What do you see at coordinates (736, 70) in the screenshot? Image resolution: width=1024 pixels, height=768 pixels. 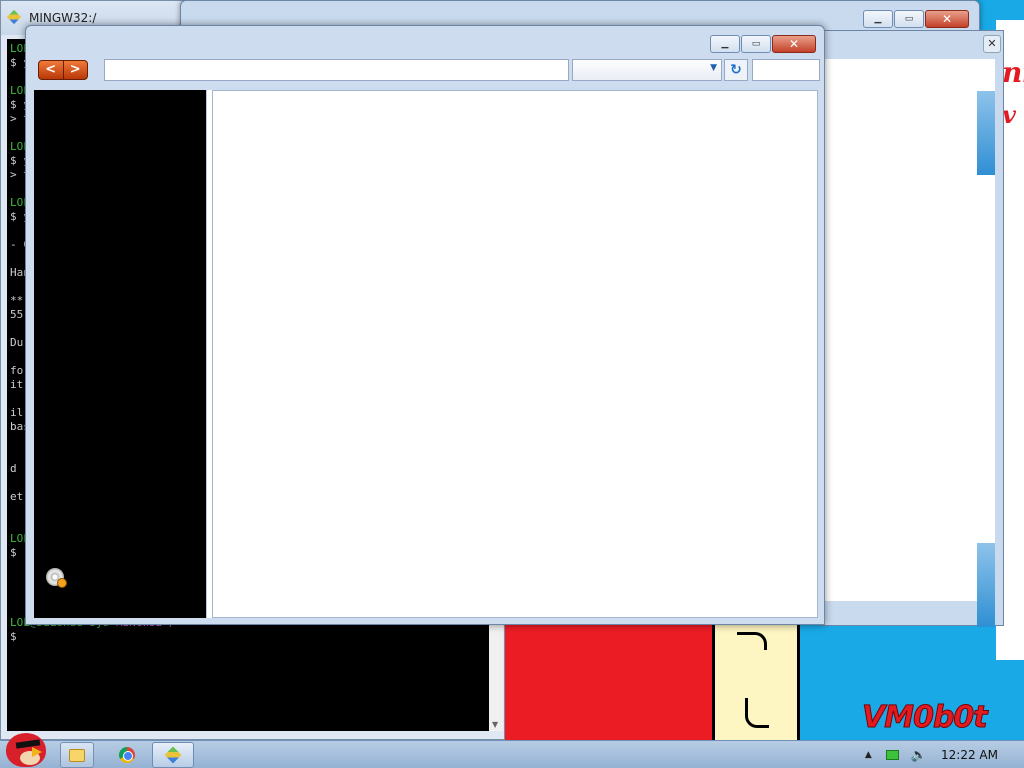 I see `refresh-icon: ↻` at bounding box center [736, 70].